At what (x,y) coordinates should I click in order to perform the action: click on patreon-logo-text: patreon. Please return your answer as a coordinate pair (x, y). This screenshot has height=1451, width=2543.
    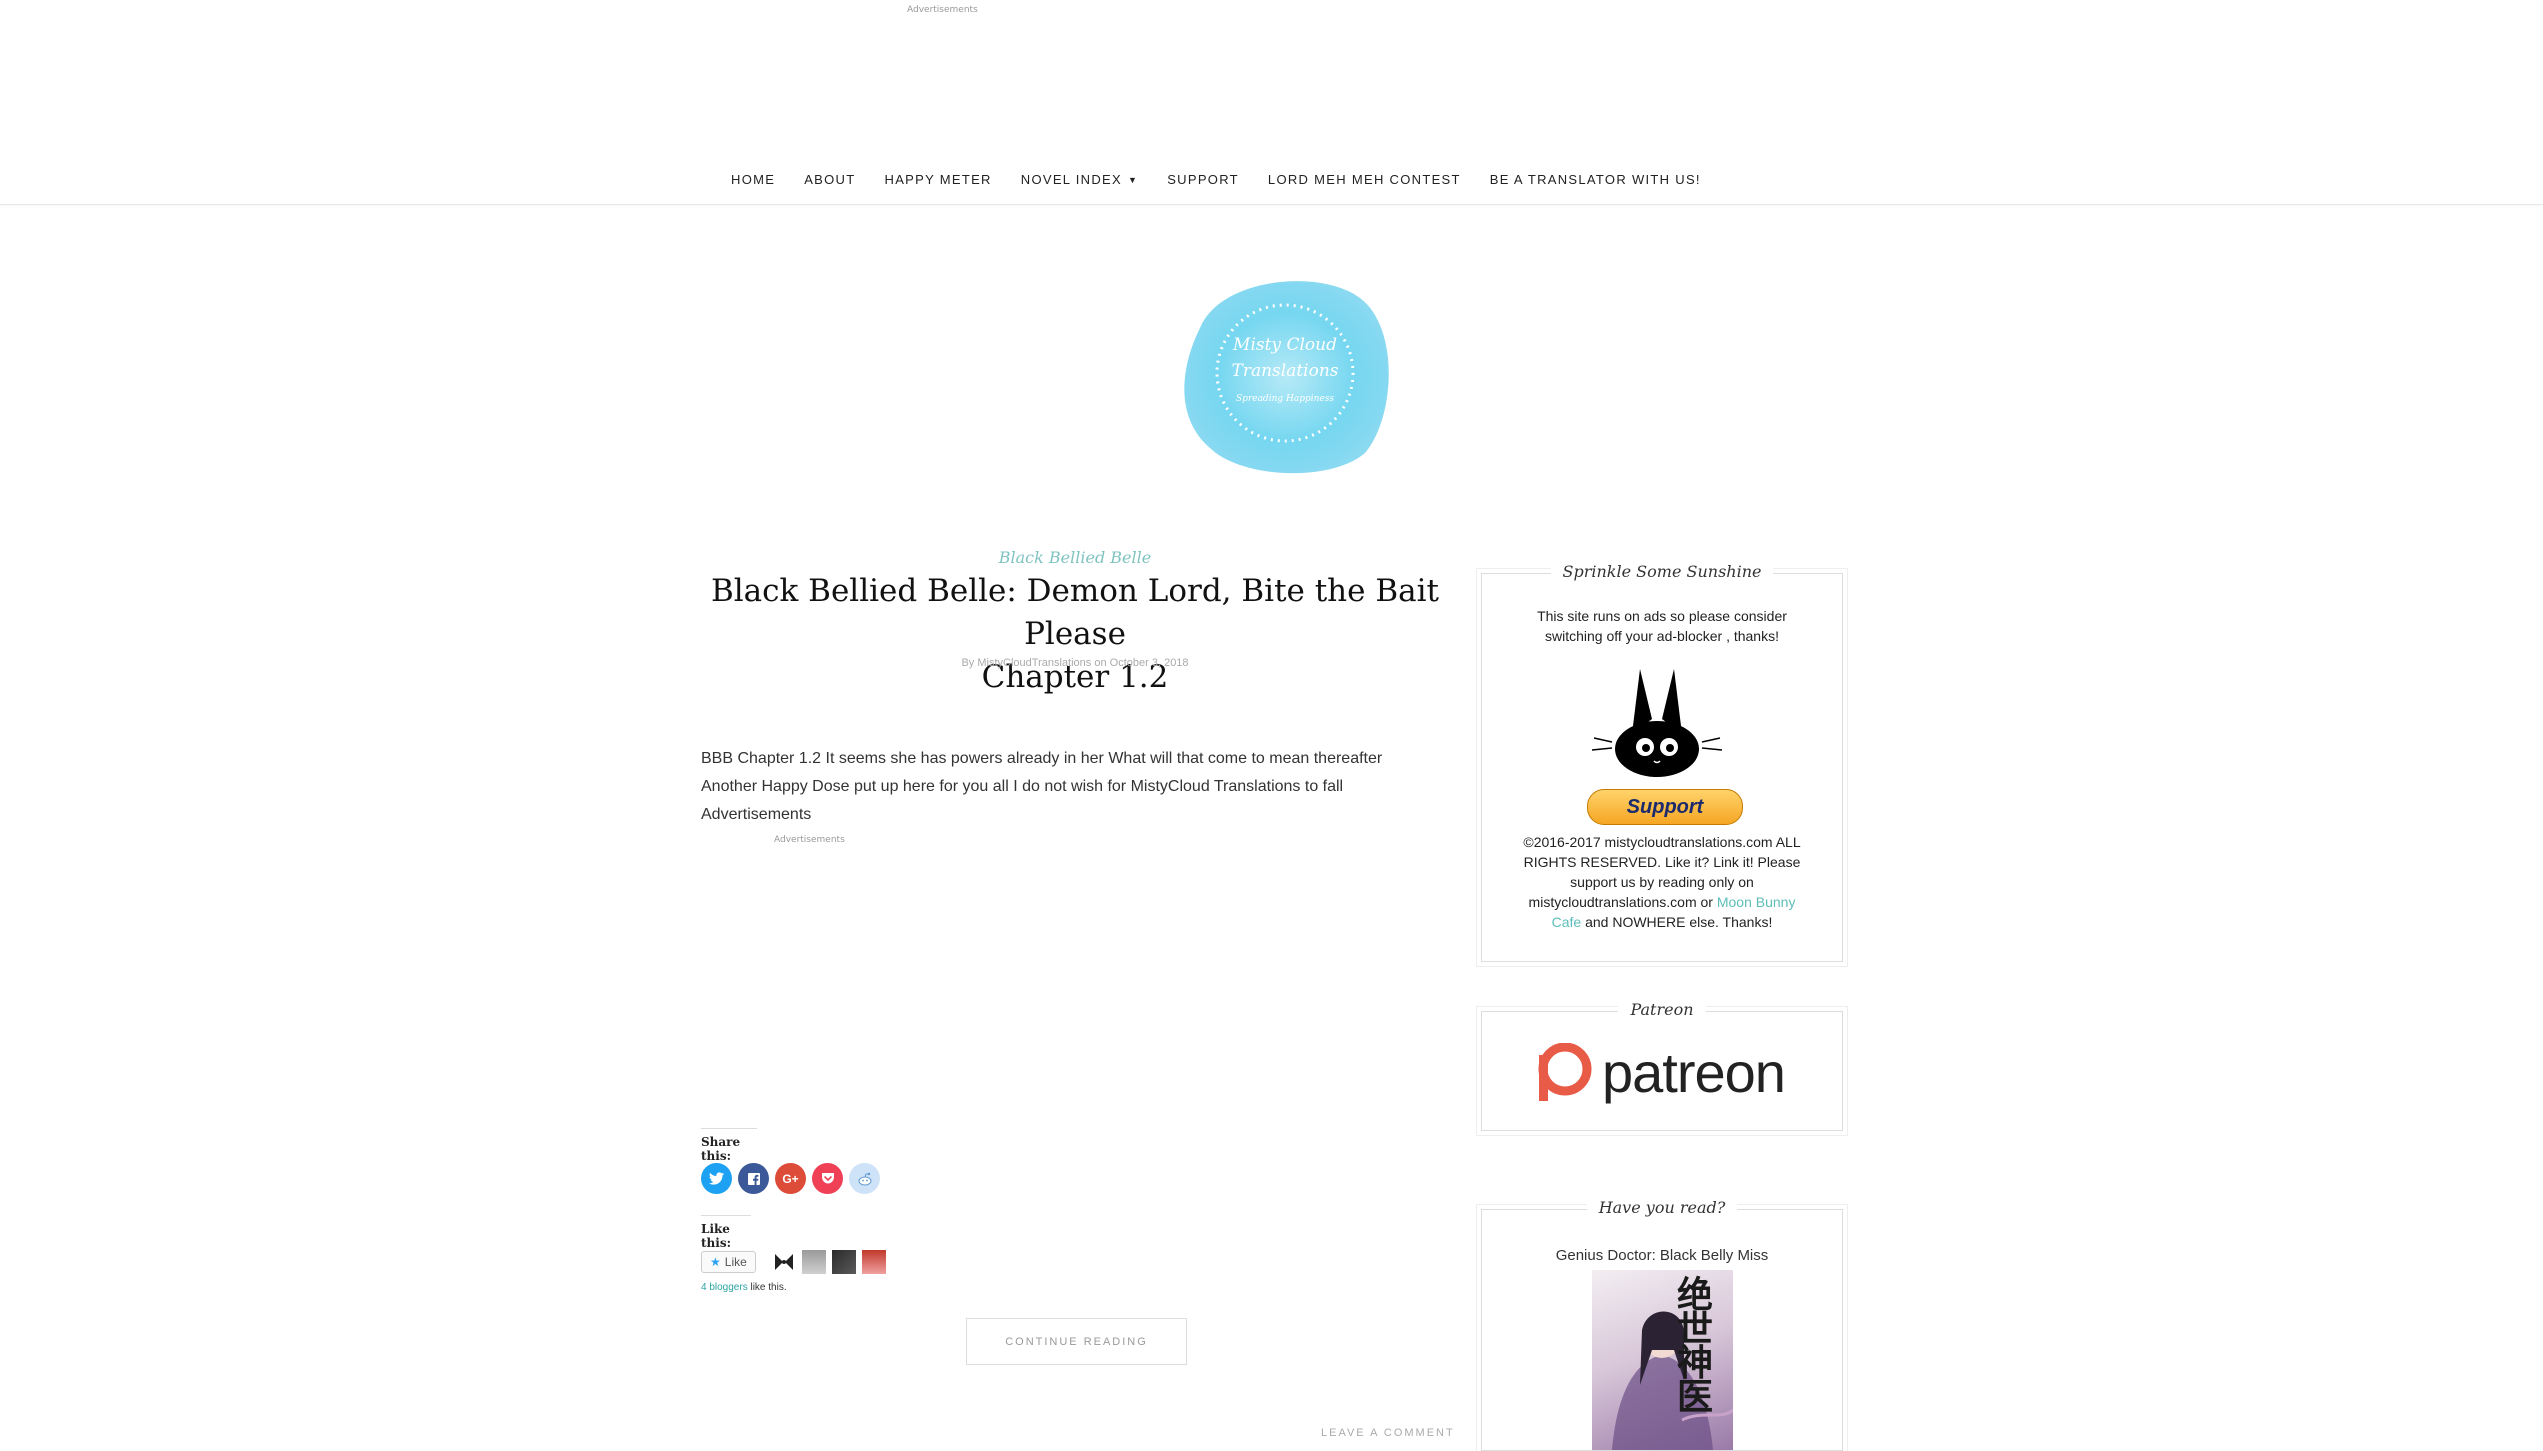
    Looking at the image, I should click on (1694, 1072).